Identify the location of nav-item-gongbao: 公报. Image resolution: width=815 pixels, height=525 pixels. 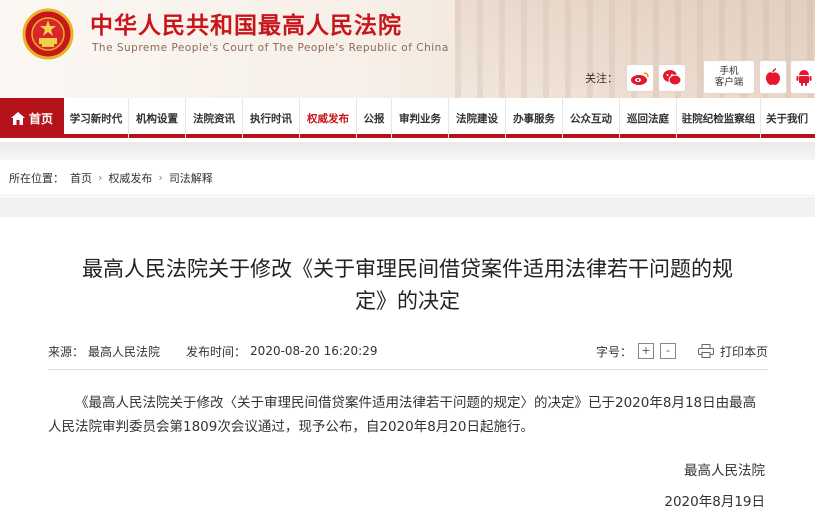
(374, 118).